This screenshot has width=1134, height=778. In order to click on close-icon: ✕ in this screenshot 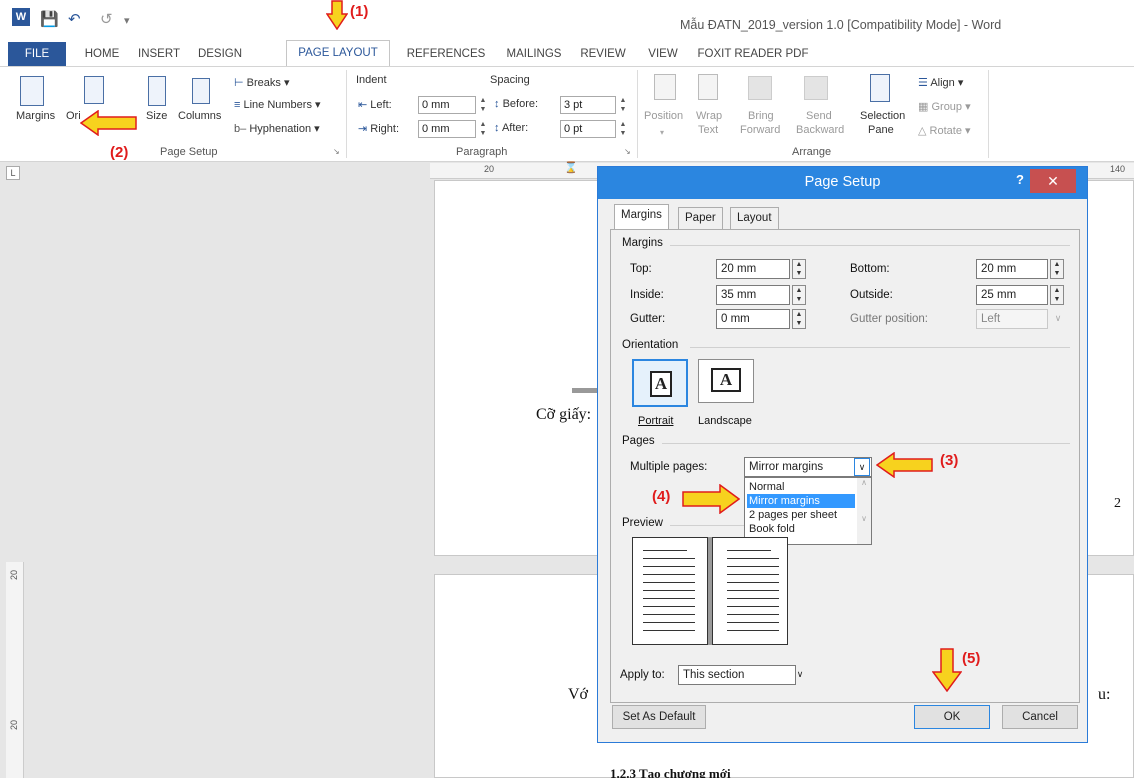, I will do `click(1053, 181)`.